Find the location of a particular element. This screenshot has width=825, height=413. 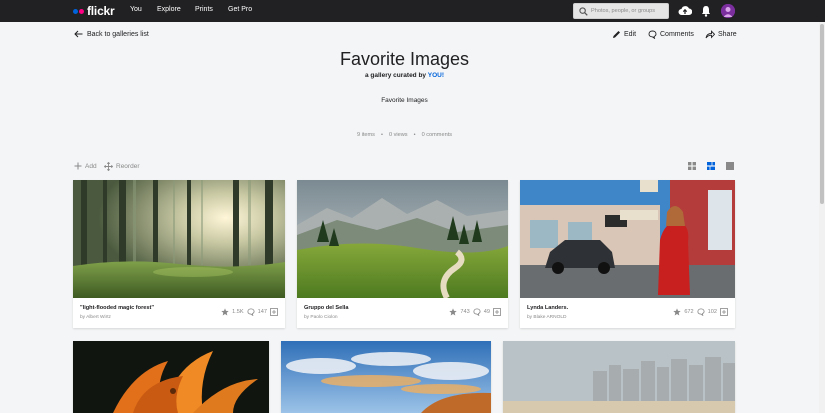

faves-count: 1.5K is located at coordinates (238, 312).